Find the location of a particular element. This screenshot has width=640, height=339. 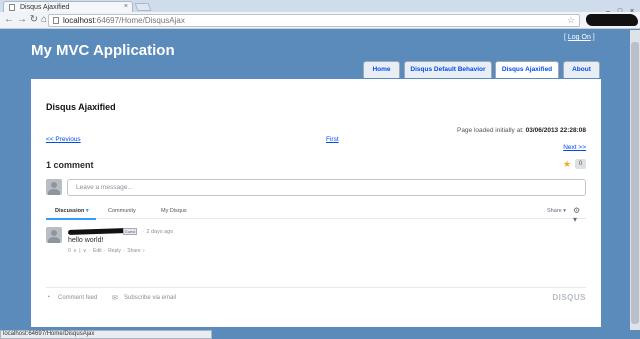

comment-timestamp: · 2 days ago is located at coordinates (158, 232).